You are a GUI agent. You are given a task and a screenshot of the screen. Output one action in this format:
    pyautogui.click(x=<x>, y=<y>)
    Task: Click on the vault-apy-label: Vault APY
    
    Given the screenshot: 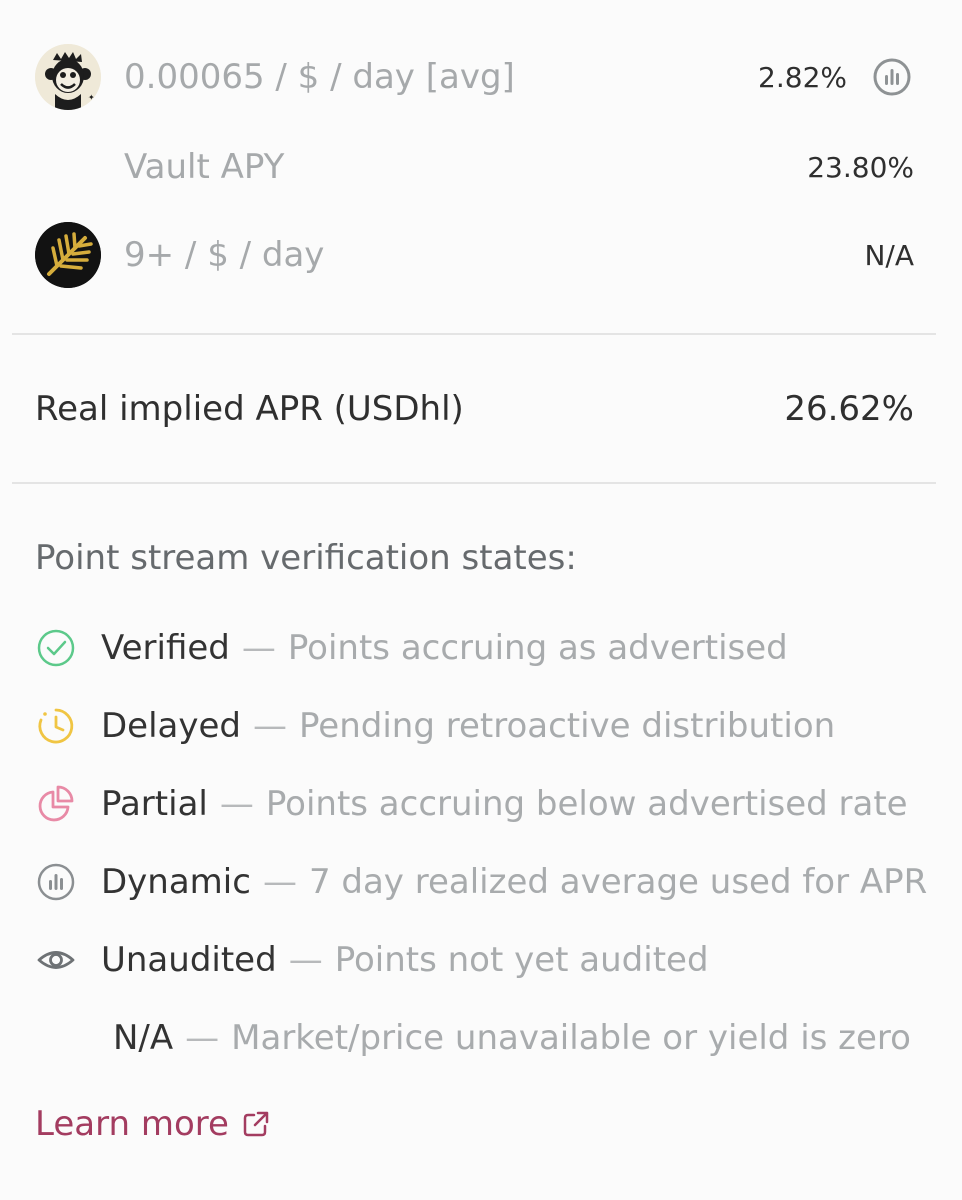 What is the action you would take?
    pyautogui.click(x=204, y=167)
    